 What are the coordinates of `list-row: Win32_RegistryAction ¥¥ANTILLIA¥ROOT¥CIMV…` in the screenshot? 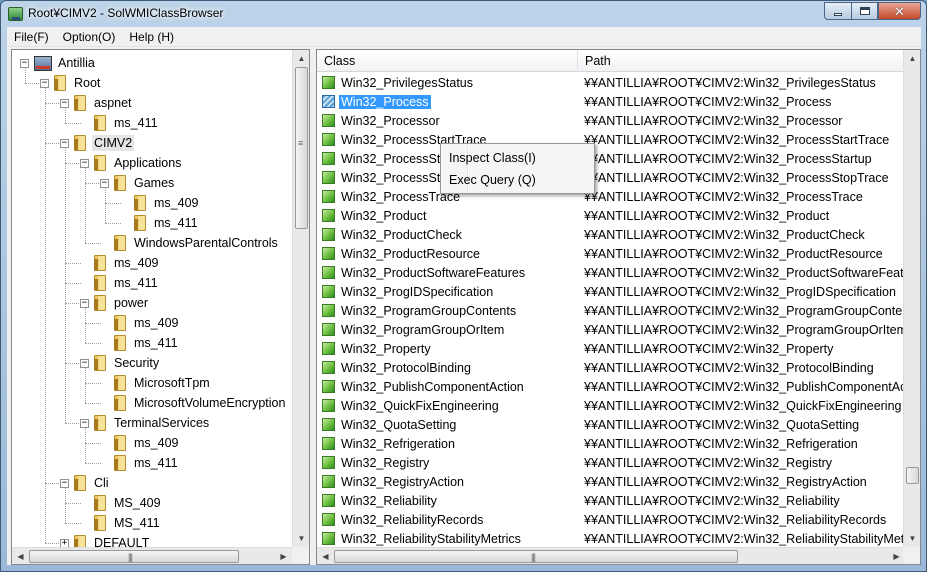 It's located at (611, 481).